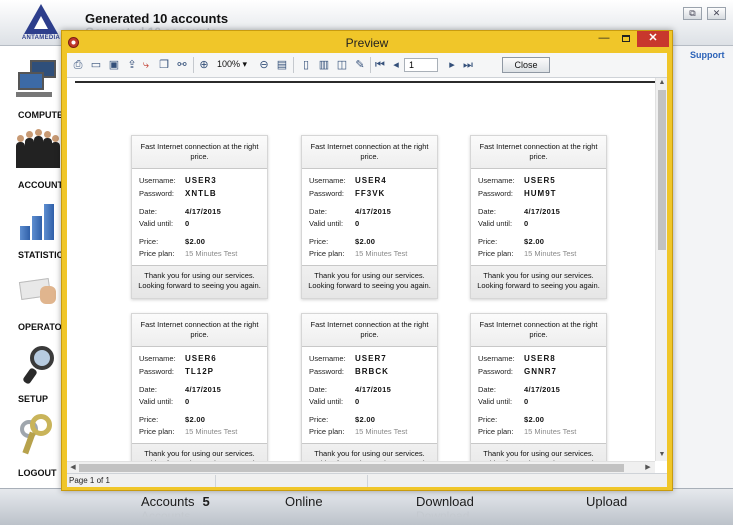 The image size is (733, 525). I want to click on find-icon: ⚯, so click(182, 65).